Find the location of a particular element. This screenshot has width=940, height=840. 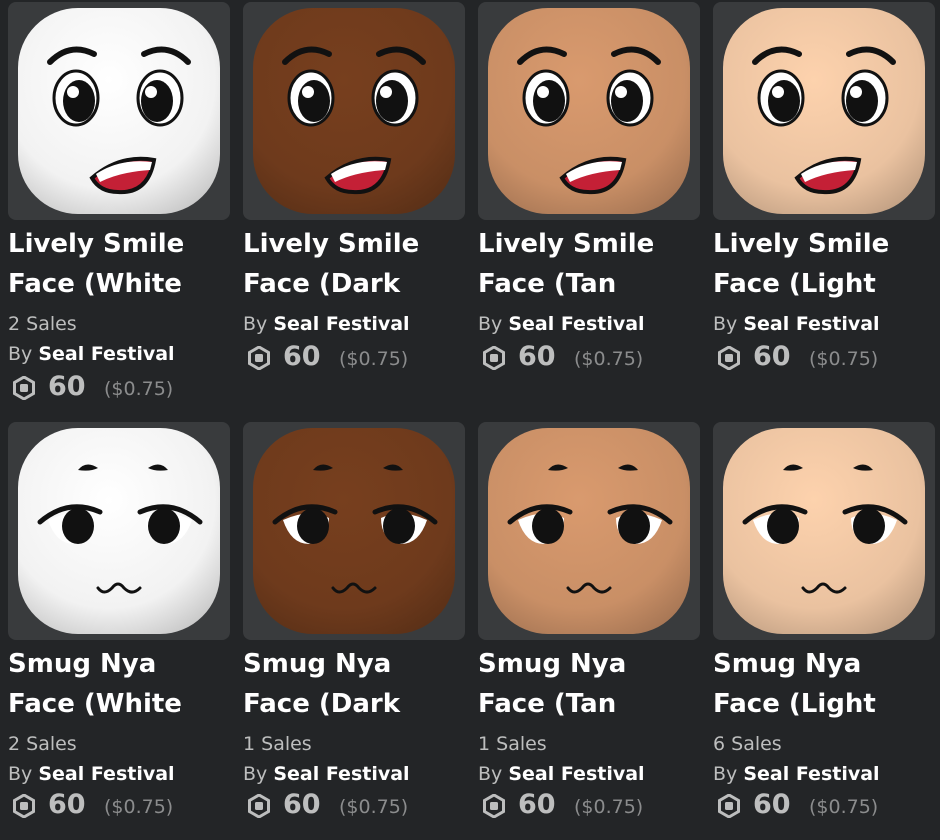

item-name: Smug Nya Face (Tan is located at coordinates (589, 684).